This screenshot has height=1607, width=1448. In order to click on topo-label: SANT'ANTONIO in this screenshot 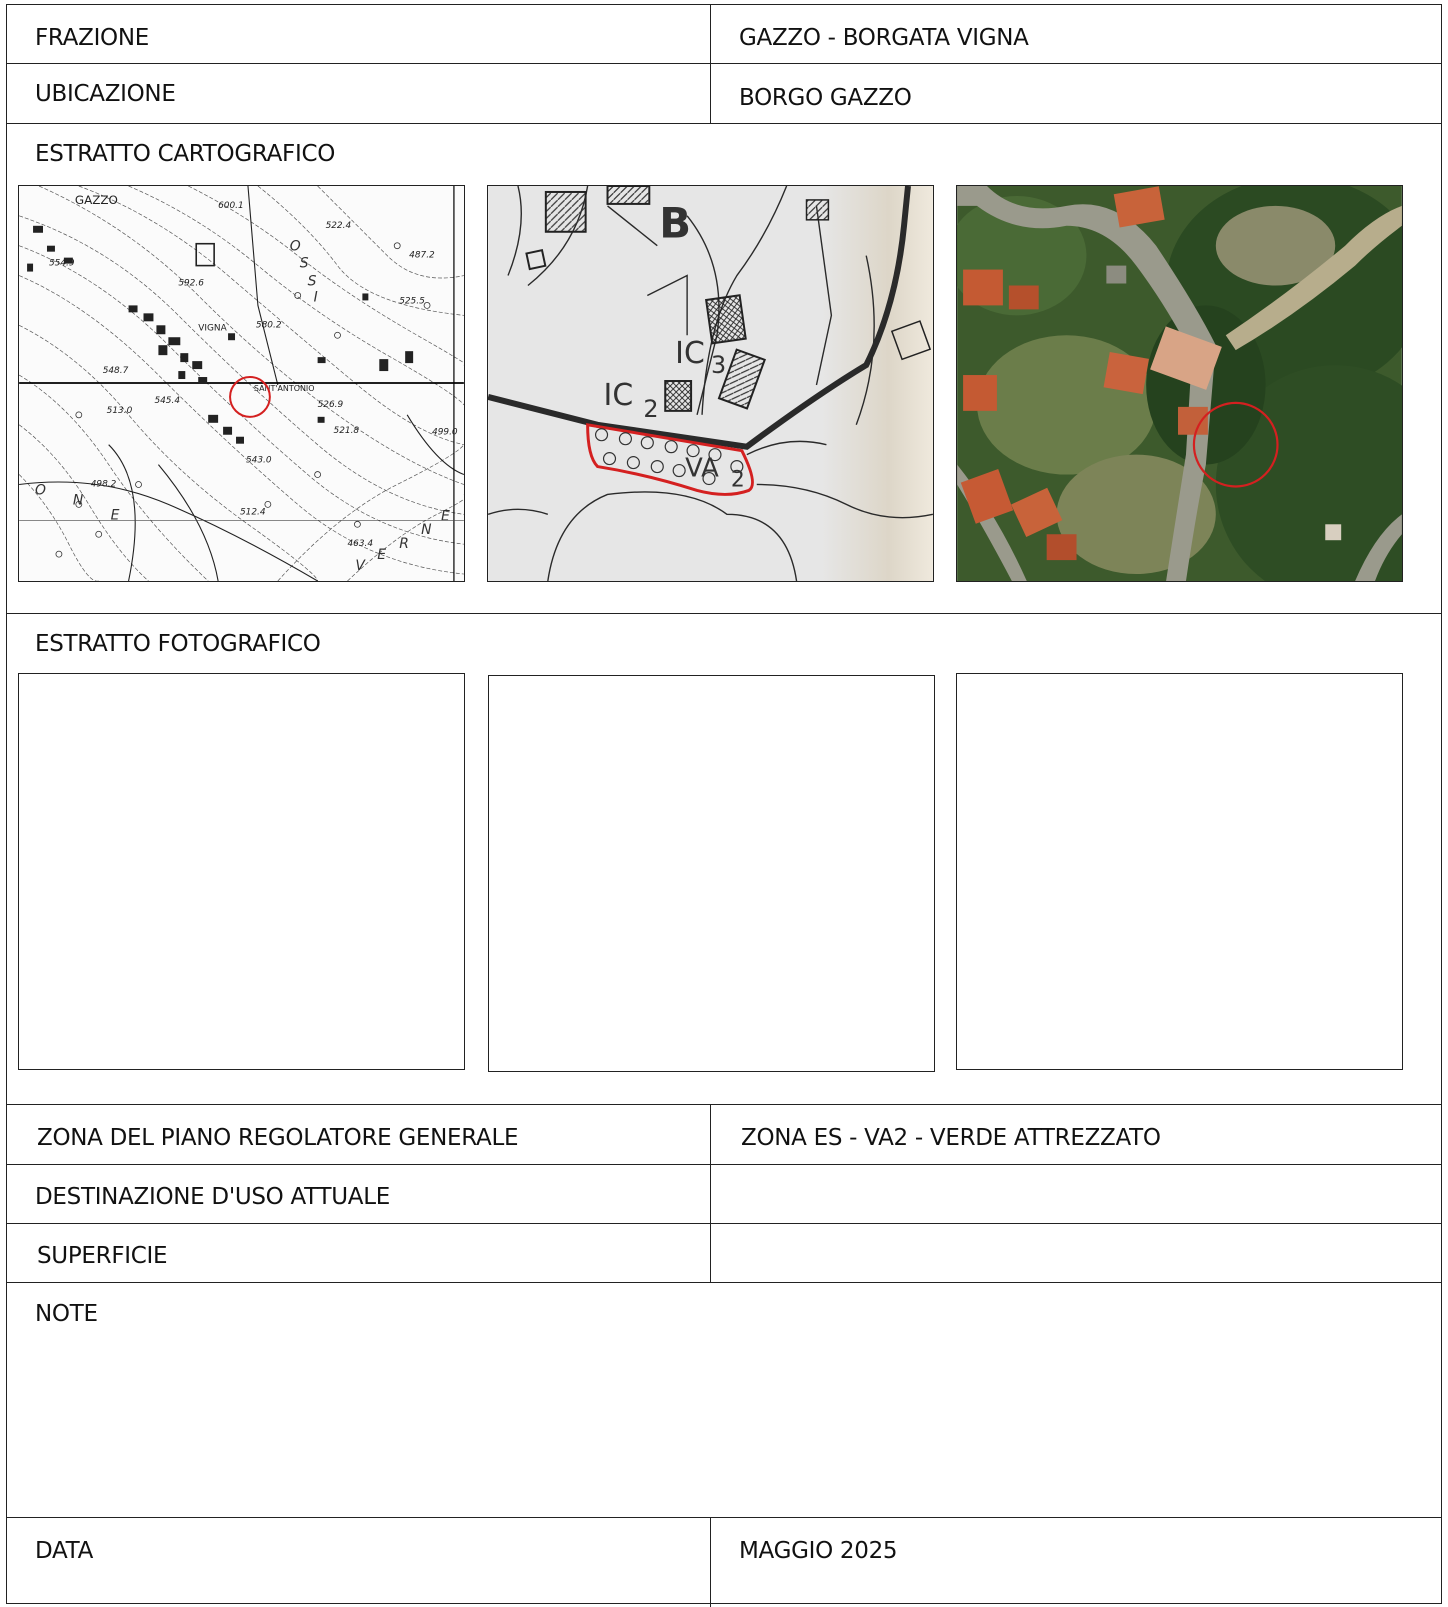, I will do `click(284, 388)`.